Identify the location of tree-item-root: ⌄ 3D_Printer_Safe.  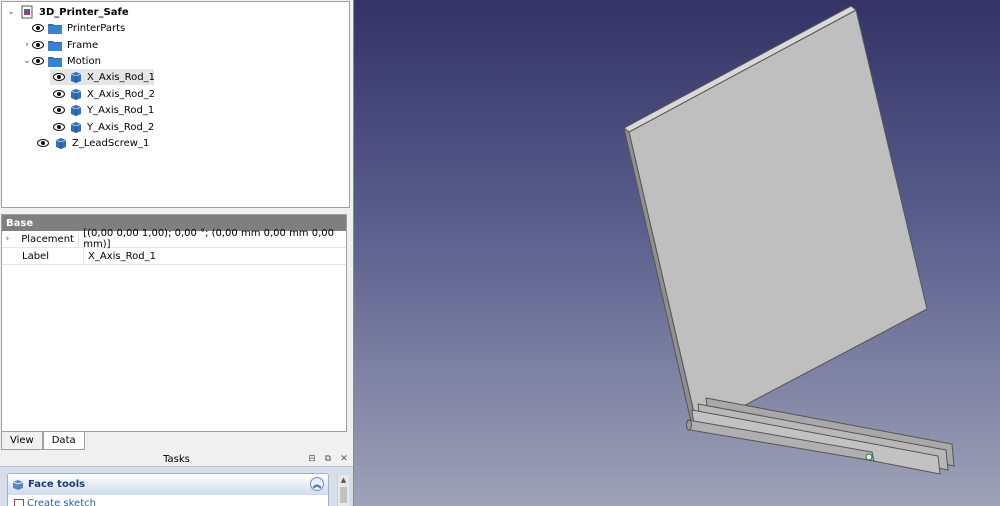
(176, 12).